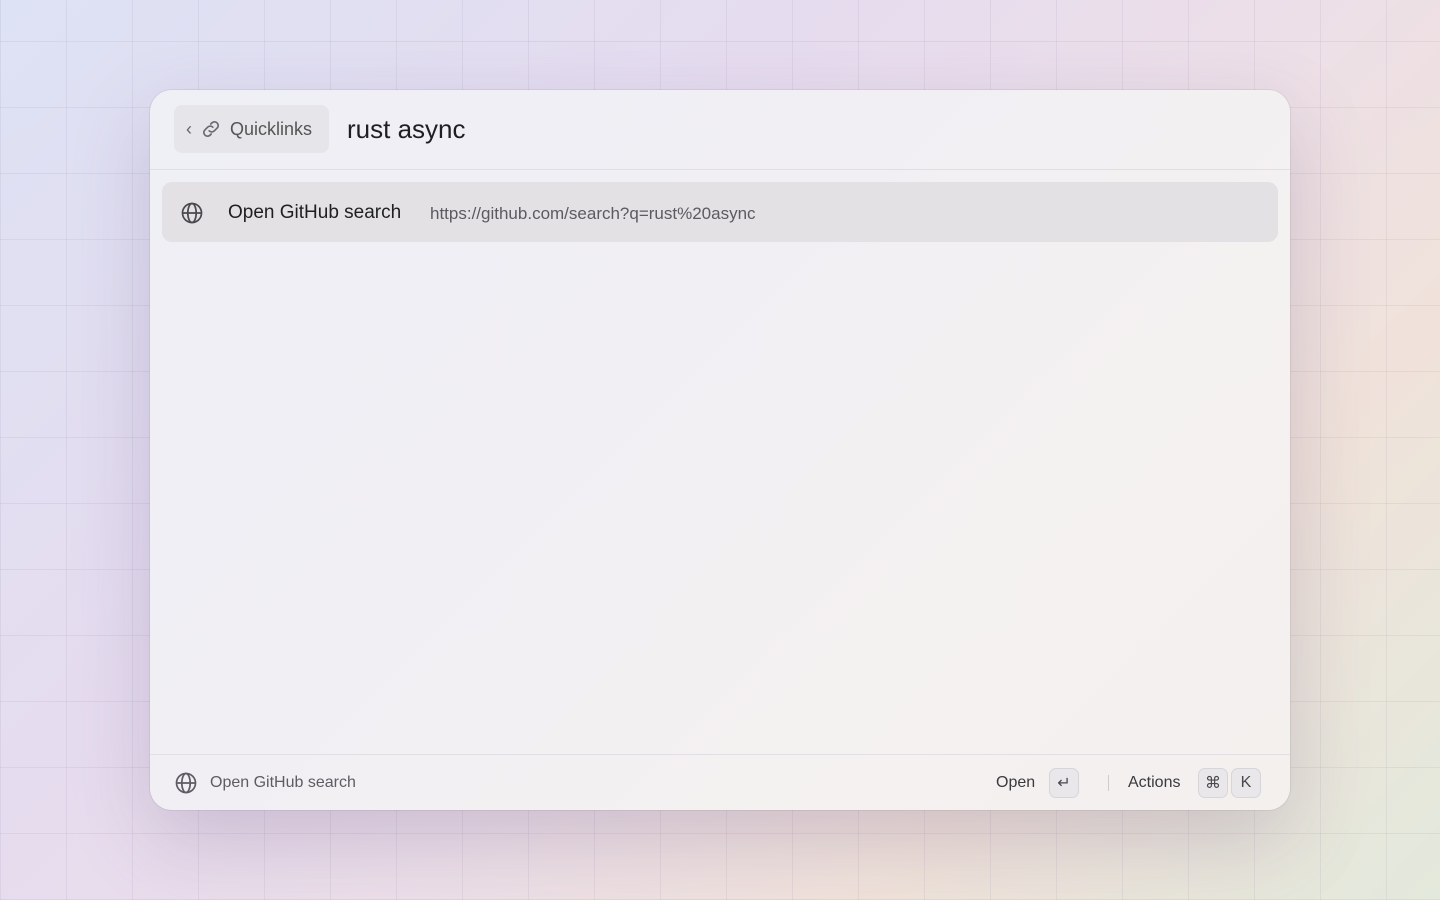 The image size is (1440, 900). What do you see at coordinates (1015, 783) in the screenshot?
I see `open-action-button: Open` at bounding box center [1015, 783].